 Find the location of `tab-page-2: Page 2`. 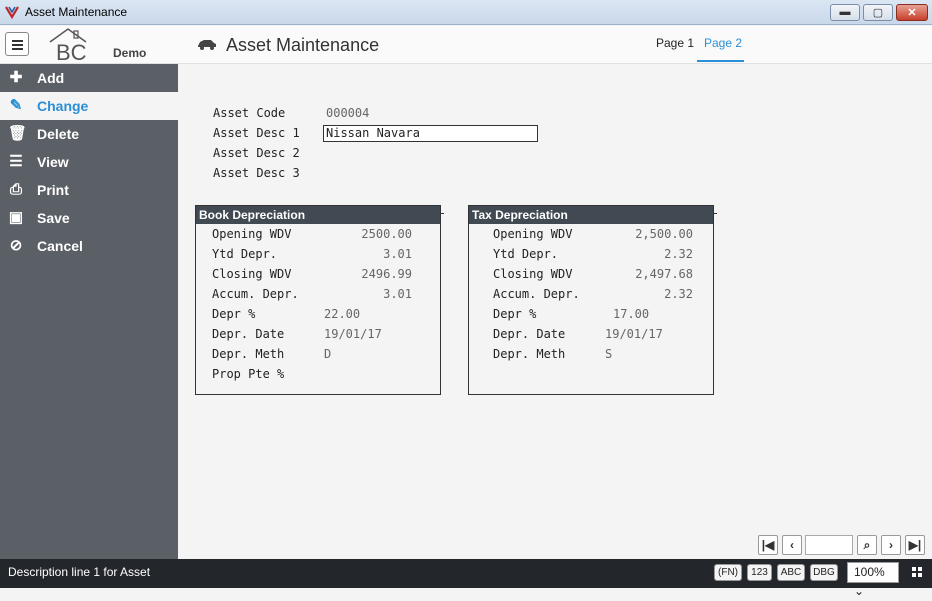

tab-page-2: Page 2 is located at coordinates (723, 43).